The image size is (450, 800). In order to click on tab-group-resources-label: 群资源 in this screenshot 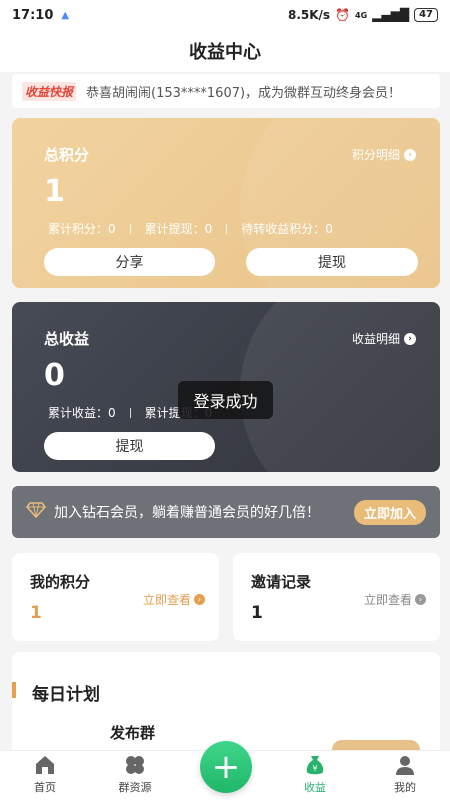, I will do `click(135, 787)`.